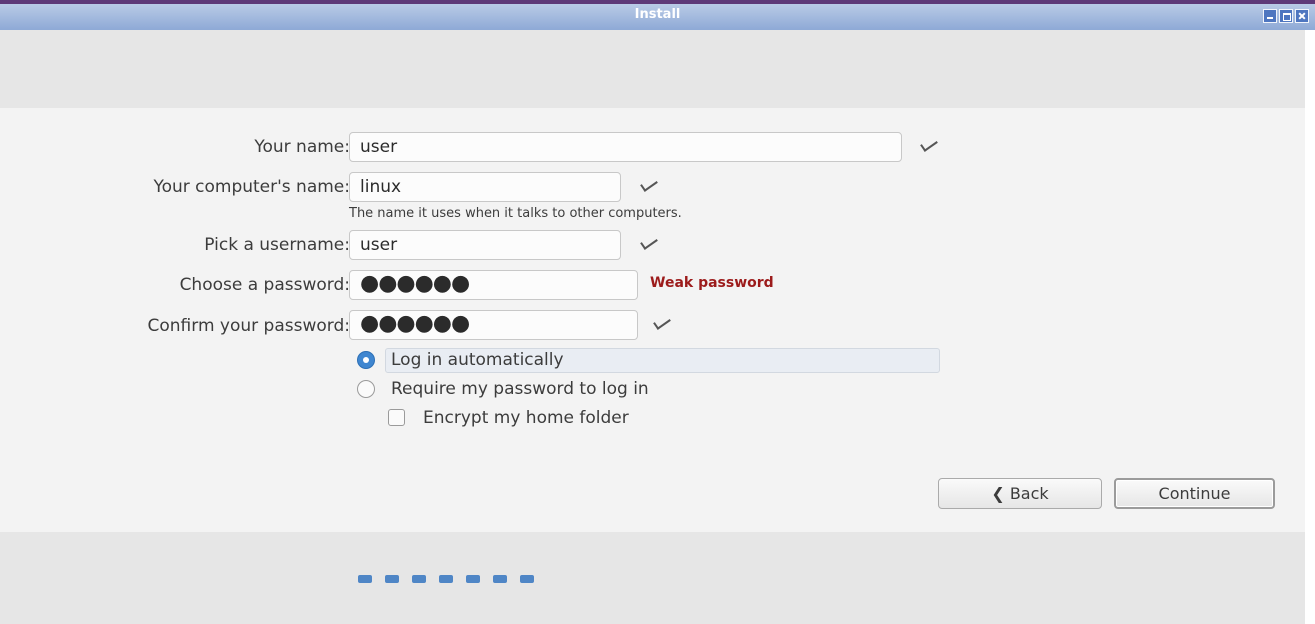 The image size is (1315, 624). I want to click on computer-name-label: Your computer's name:, so click(251, 187).